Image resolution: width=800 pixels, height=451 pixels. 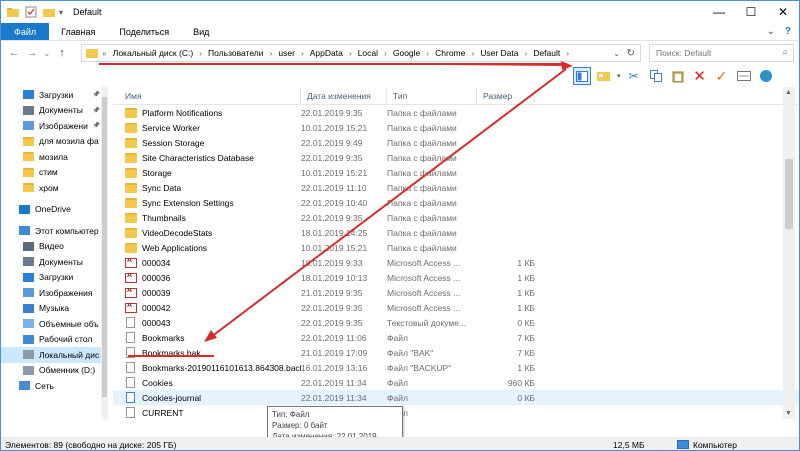 I want to click on quick-access-dropdown-icon: ▾, so click(x=61, y=12).